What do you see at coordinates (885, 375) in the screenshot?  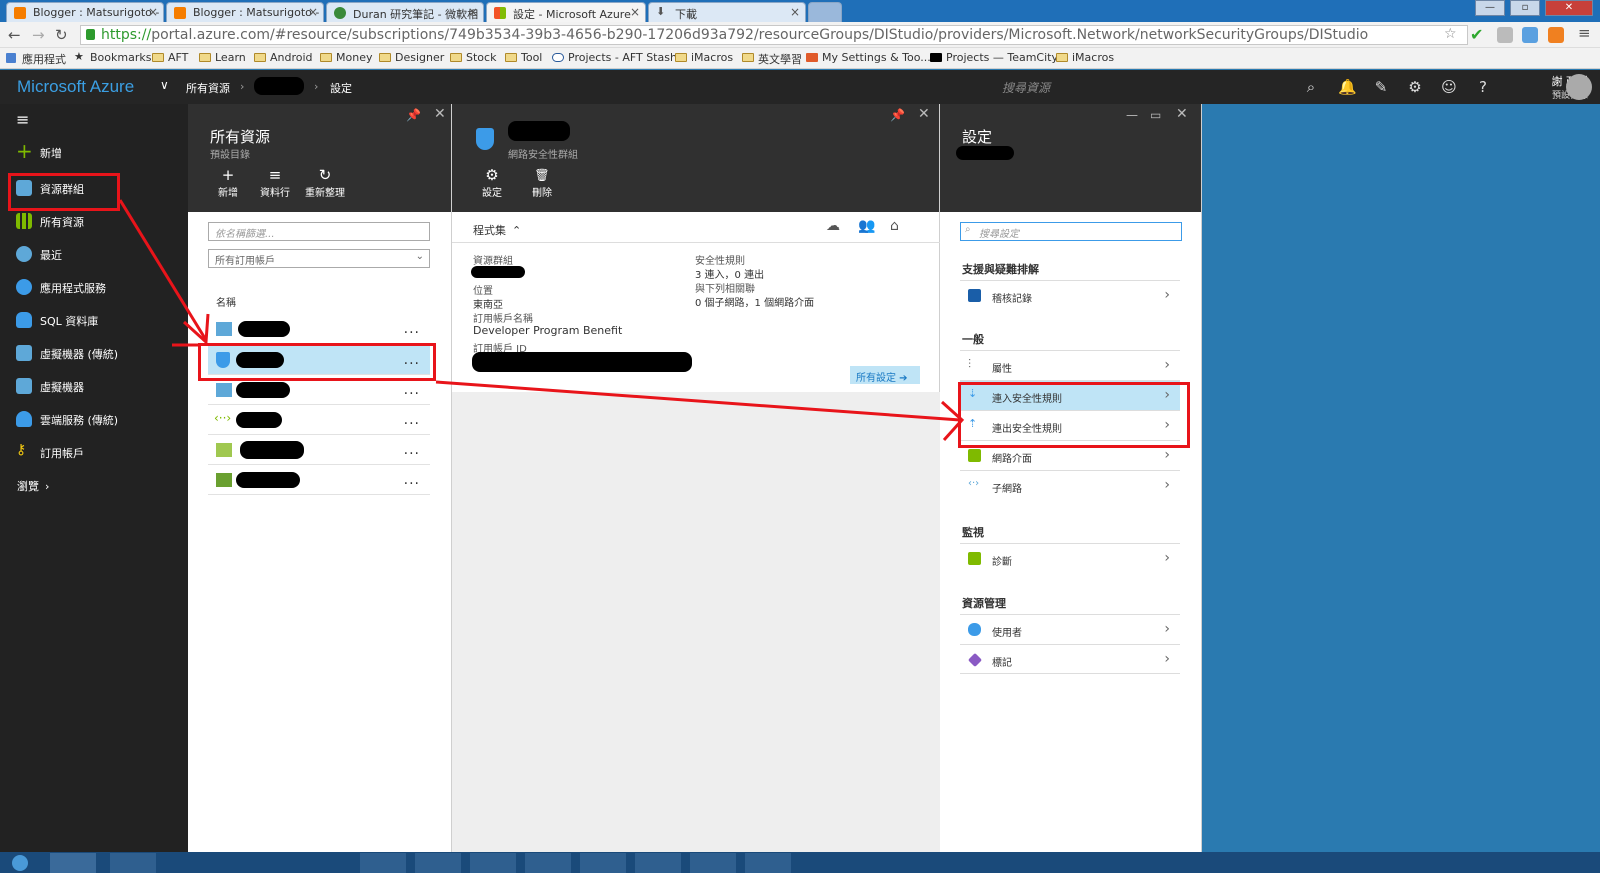 I see `all-settings-button: 所有設定 ➔` at bounding box center [885, 375].